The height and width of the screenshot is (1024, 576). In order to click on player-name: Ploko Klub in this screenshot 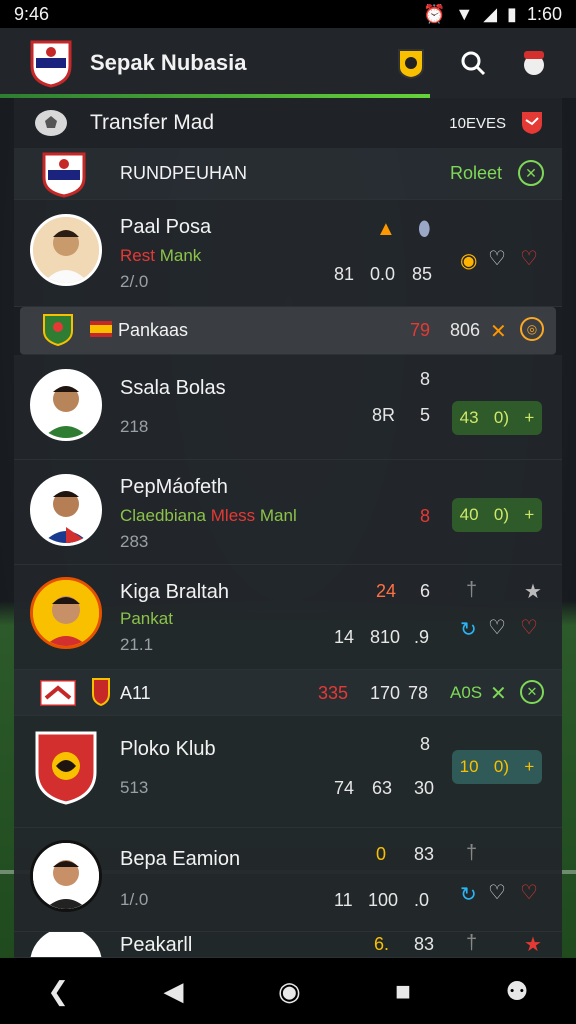, I will do `click(168, 749)`.